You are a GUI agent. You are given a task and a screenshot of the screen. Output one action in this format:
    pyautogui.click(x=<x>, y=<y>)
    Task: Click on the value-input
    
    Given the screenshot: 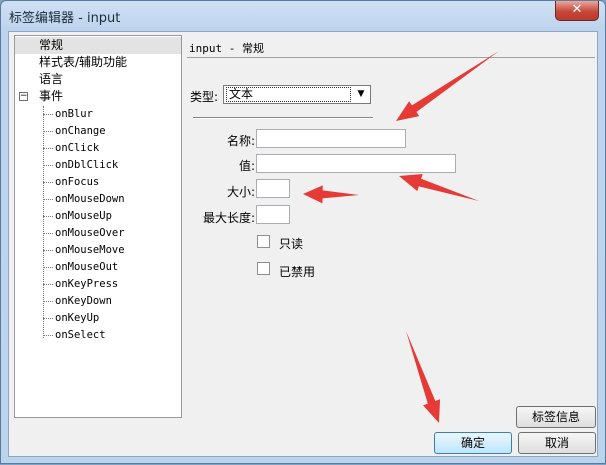 What is the action you would take?
    pyautogui.click(x=356, y=163)
    